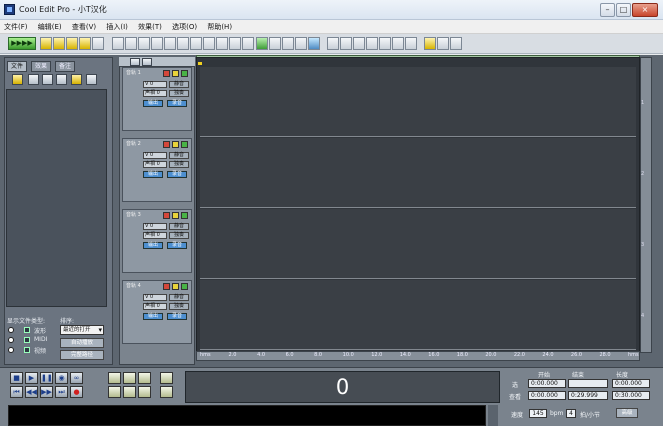  Describe the element at coordinates (17, 66) in the screenshot. I see `tab-files: 文件` at that location.